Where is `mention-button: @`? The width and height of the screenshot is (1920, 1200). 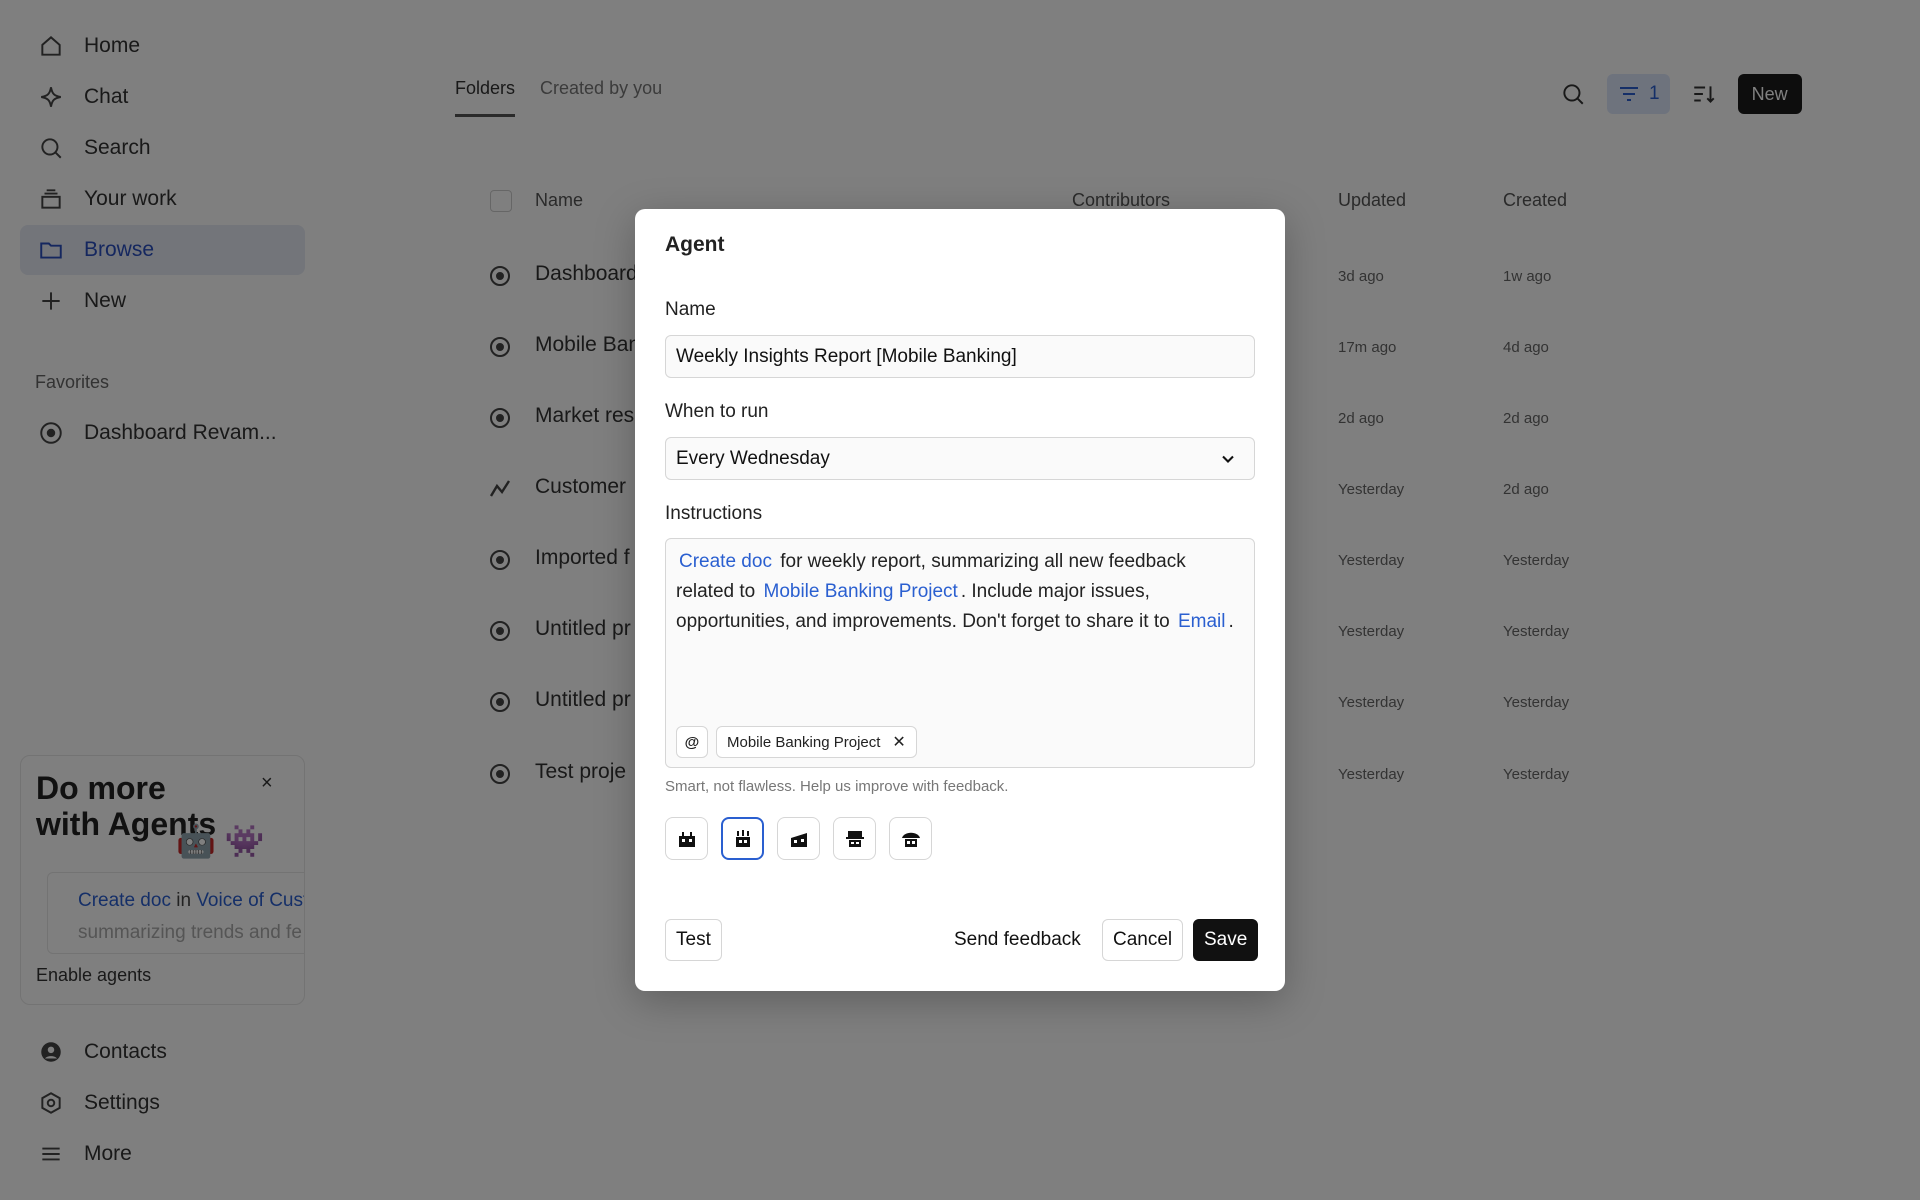 mention-button: @ is located at coordinates (692, 742).